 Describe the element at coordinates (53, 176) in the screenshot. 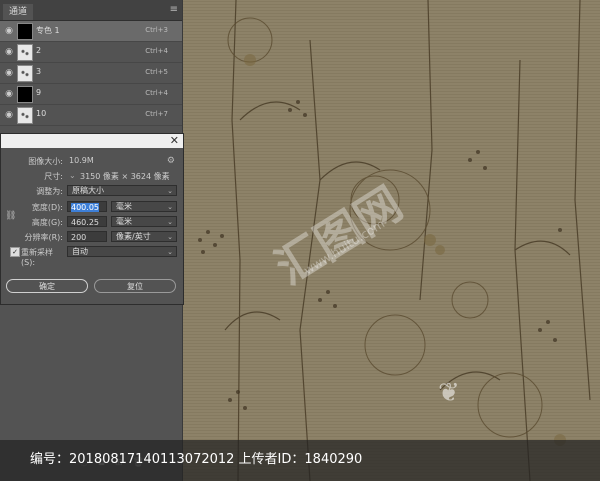

I see `dimensions-label: 尺寸:` at that location.